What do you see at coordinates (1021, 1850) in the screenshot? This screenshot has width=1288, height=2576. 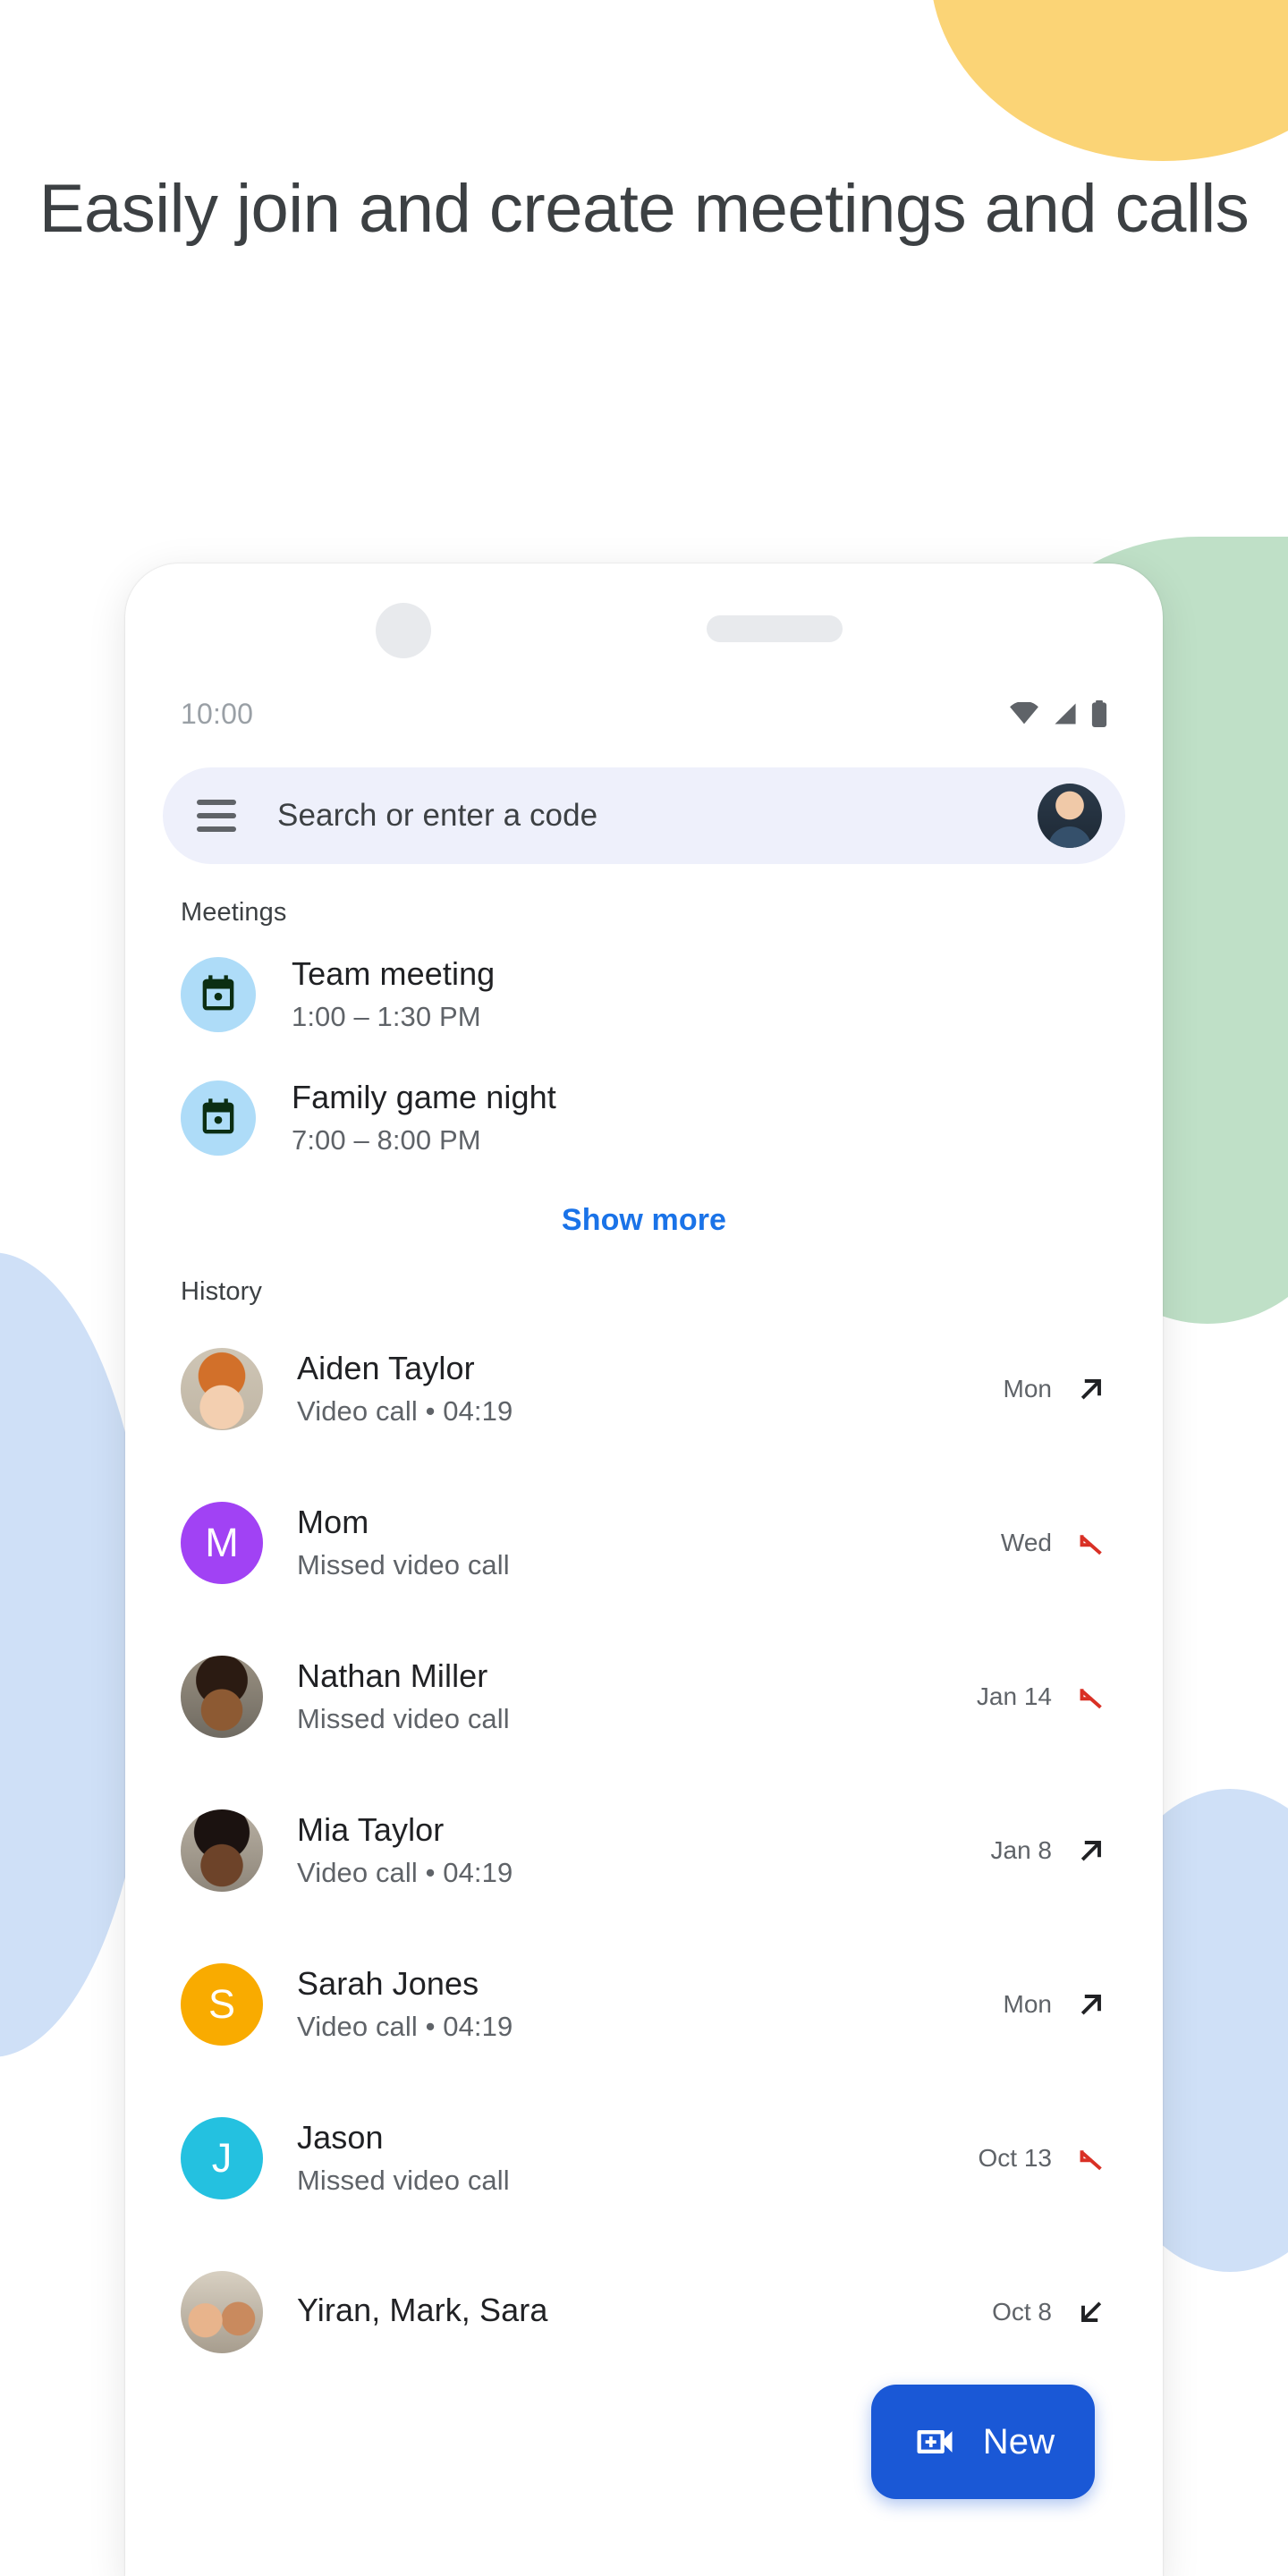 I see `call-timestamp: Jan 8` at bounding box center [1021, 1850].